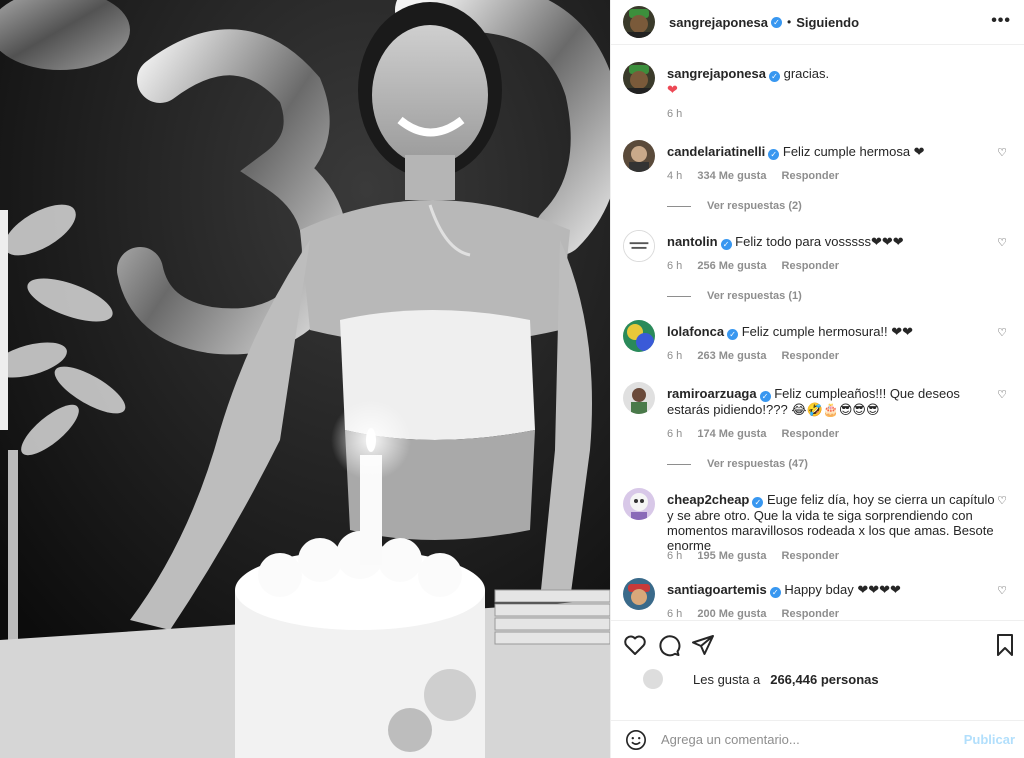 The image size is (1024, 758). What do you see at coordinates (731, 556) in the screenshot?
I see `comment-likes: 195 Me gusta` at bounding box center [731, 556].